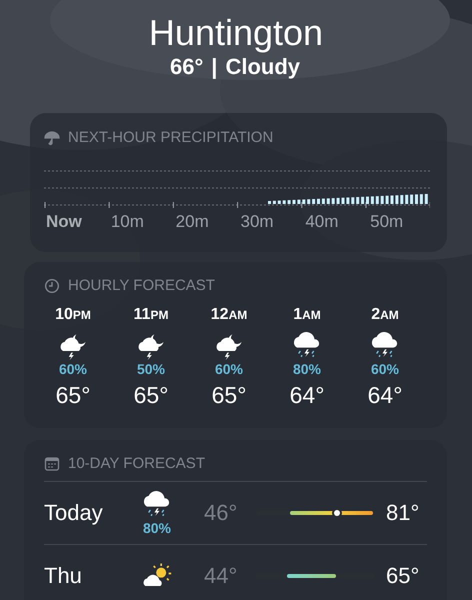 The width and height of the screenshot is (472, 600). Describe the element at coordinates (136, 464) in the screenshot. I see `card-title: 10-DAY FORECAST` at that location.